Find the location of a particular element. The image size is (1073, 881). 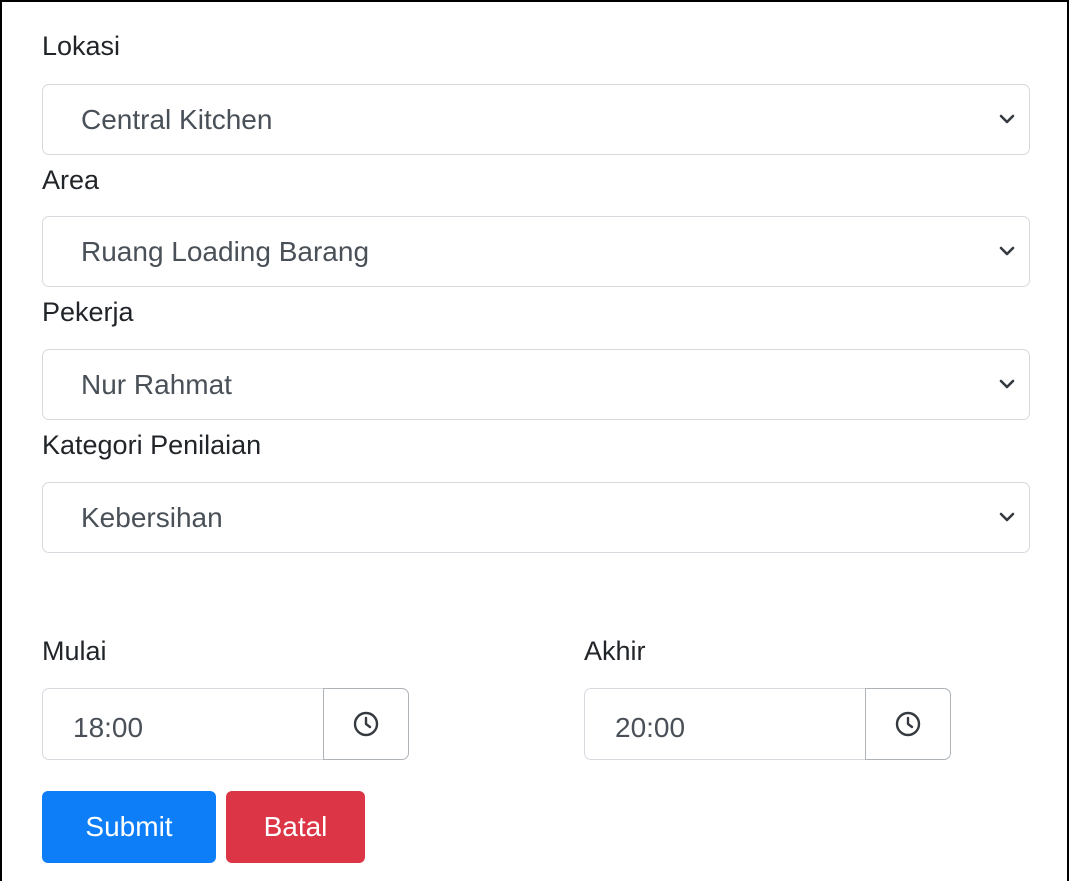

cancel-button: Batal is located at coordinates (295, 827).